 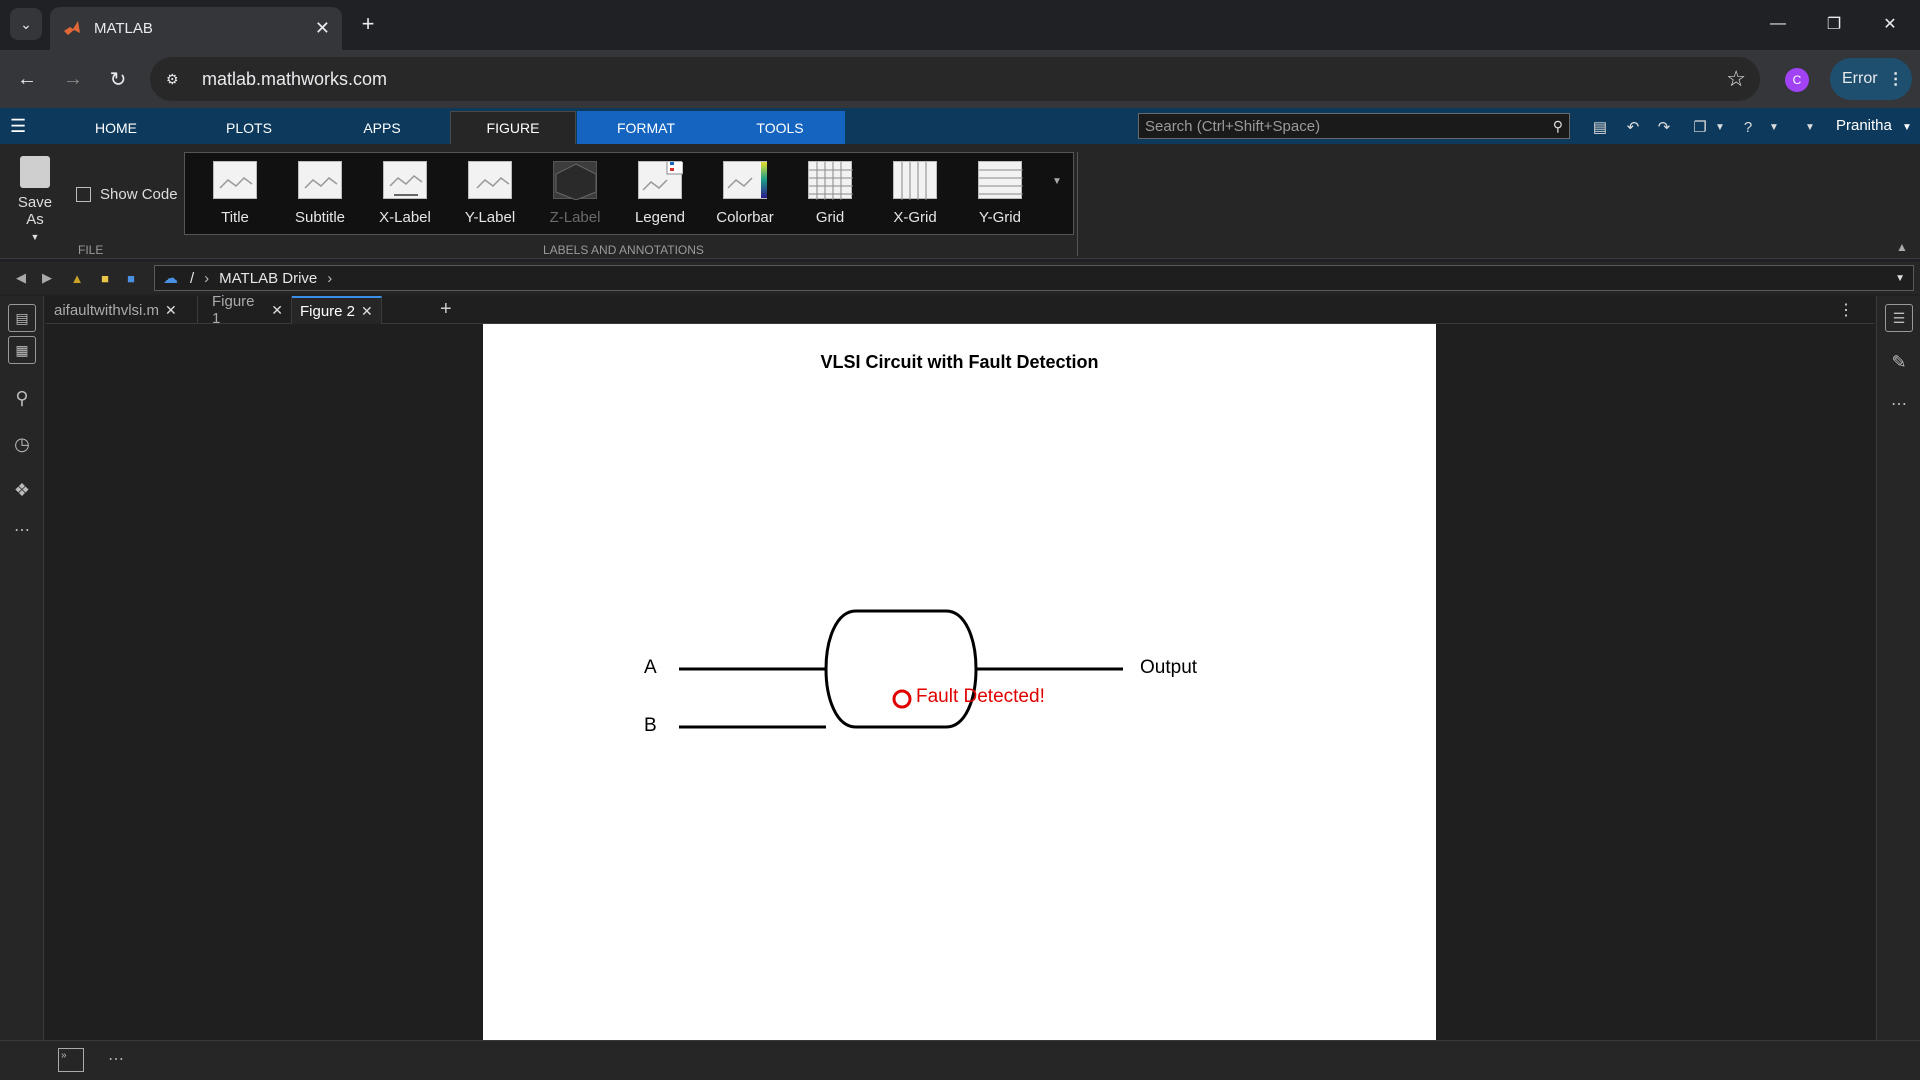 I want to click on tab-options-icon: ⋮, so click(x=1846, y=310).